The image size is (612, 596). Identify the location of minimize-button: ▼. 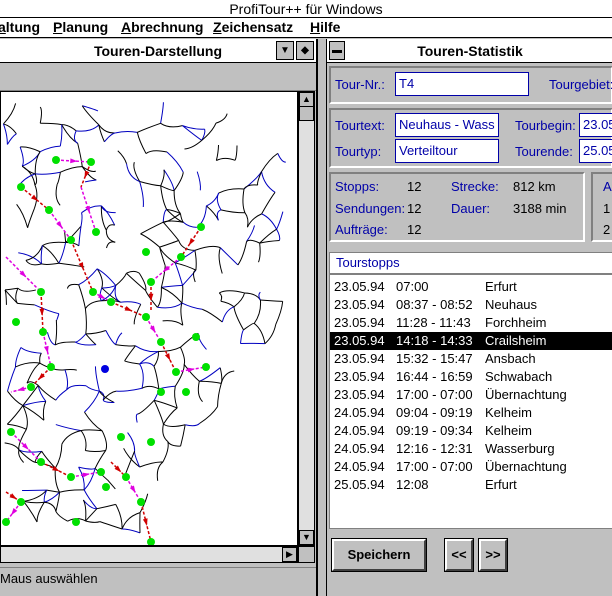
(285, 50).